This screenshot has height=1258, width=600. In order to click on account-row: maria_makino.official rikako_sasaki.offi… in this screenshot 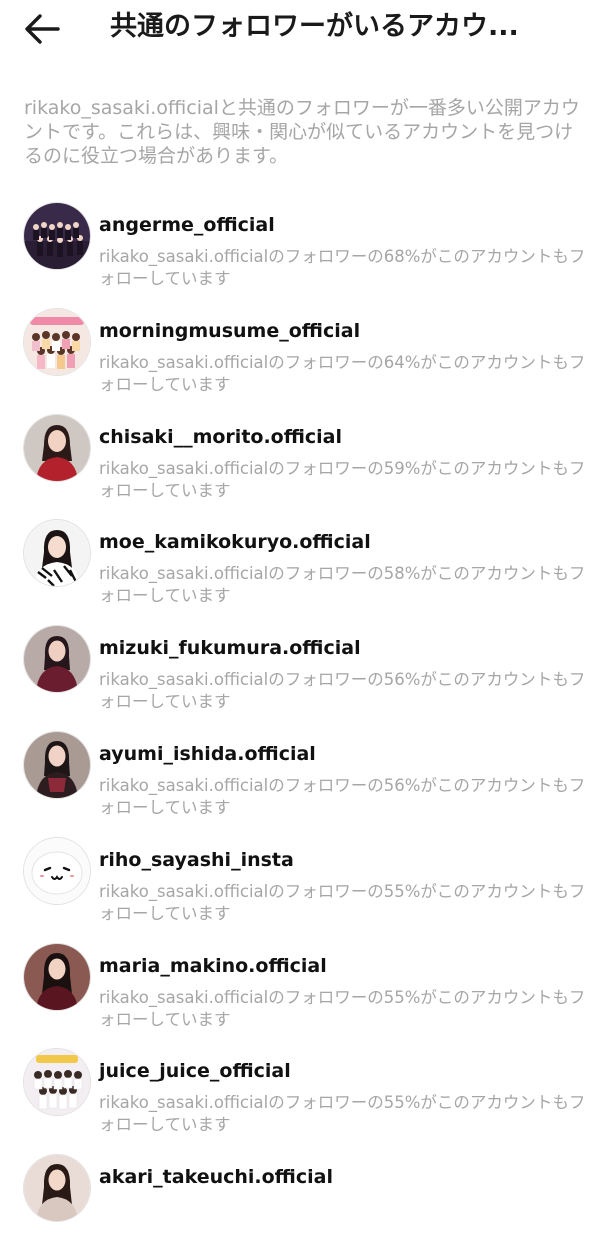, I will do `click(300, 994)`.